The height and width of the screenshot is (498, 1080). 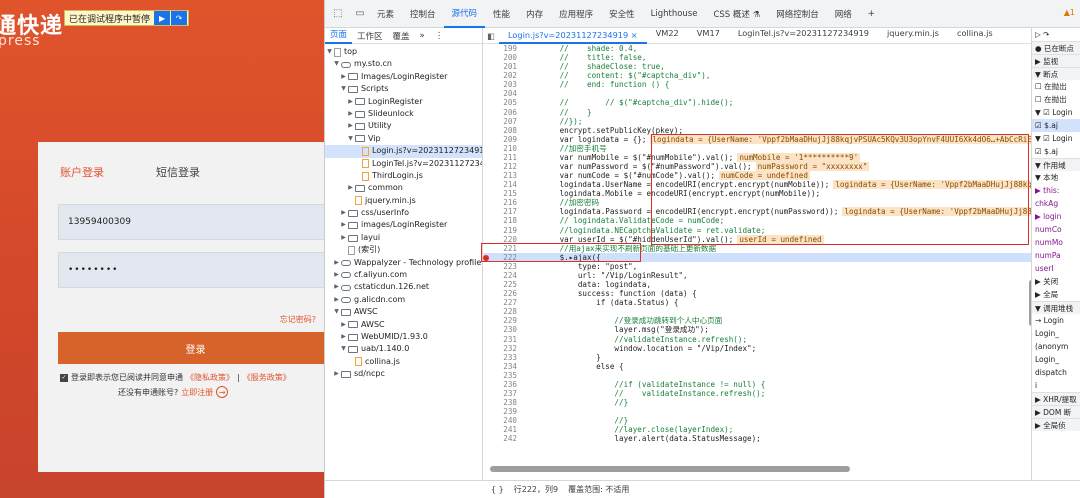 What do you see at coordinates (1056, 190) in the screenshot?
I see `debugger-sidebar-row: ▶ this:` at bounding box center [1056, 190].